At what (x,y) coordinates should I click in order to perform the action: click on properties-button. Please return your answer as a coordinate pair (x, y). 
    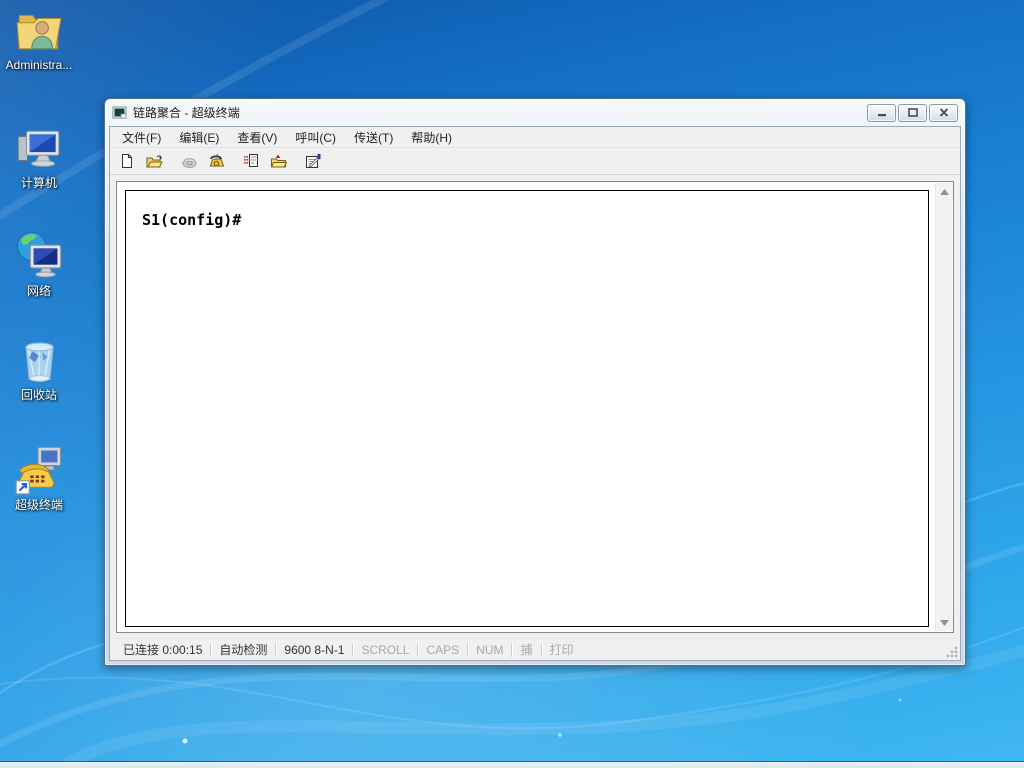
    Looking at the image, I should click on (313, 161).